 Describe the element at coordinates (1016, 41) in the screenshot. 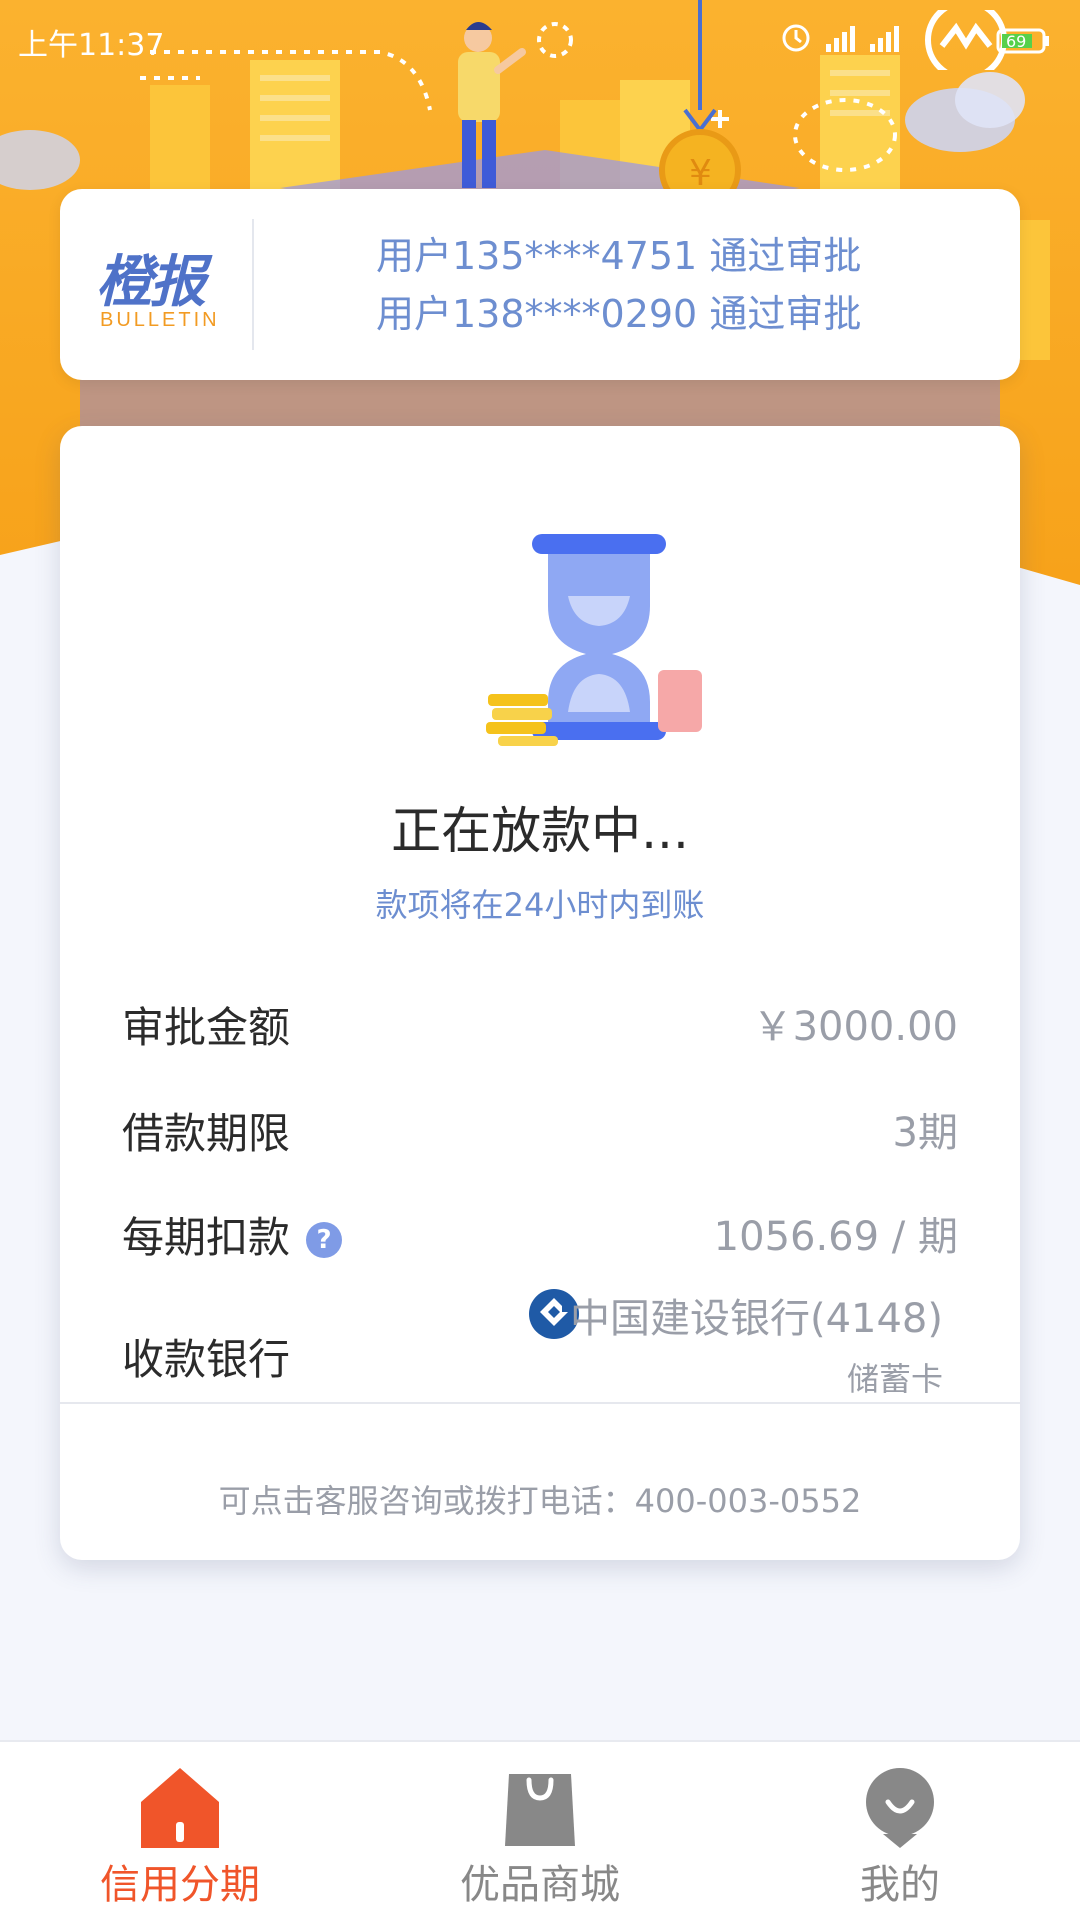

I see `battery-level: 69` at that location.